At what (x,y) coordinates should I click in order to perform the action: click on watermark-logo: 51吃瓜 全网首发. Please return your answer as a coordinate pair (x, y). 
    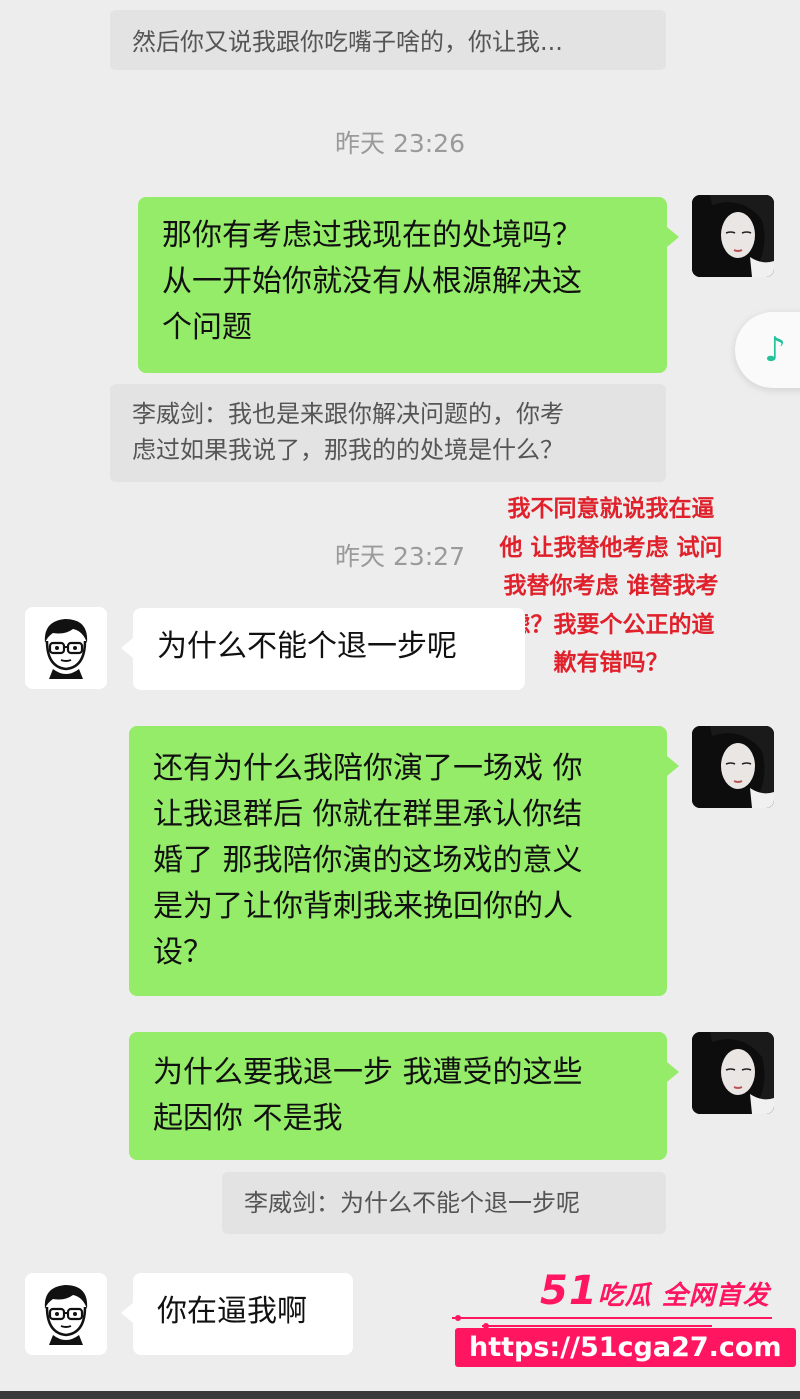
    Looking at the image, I should click on (655, 1291).